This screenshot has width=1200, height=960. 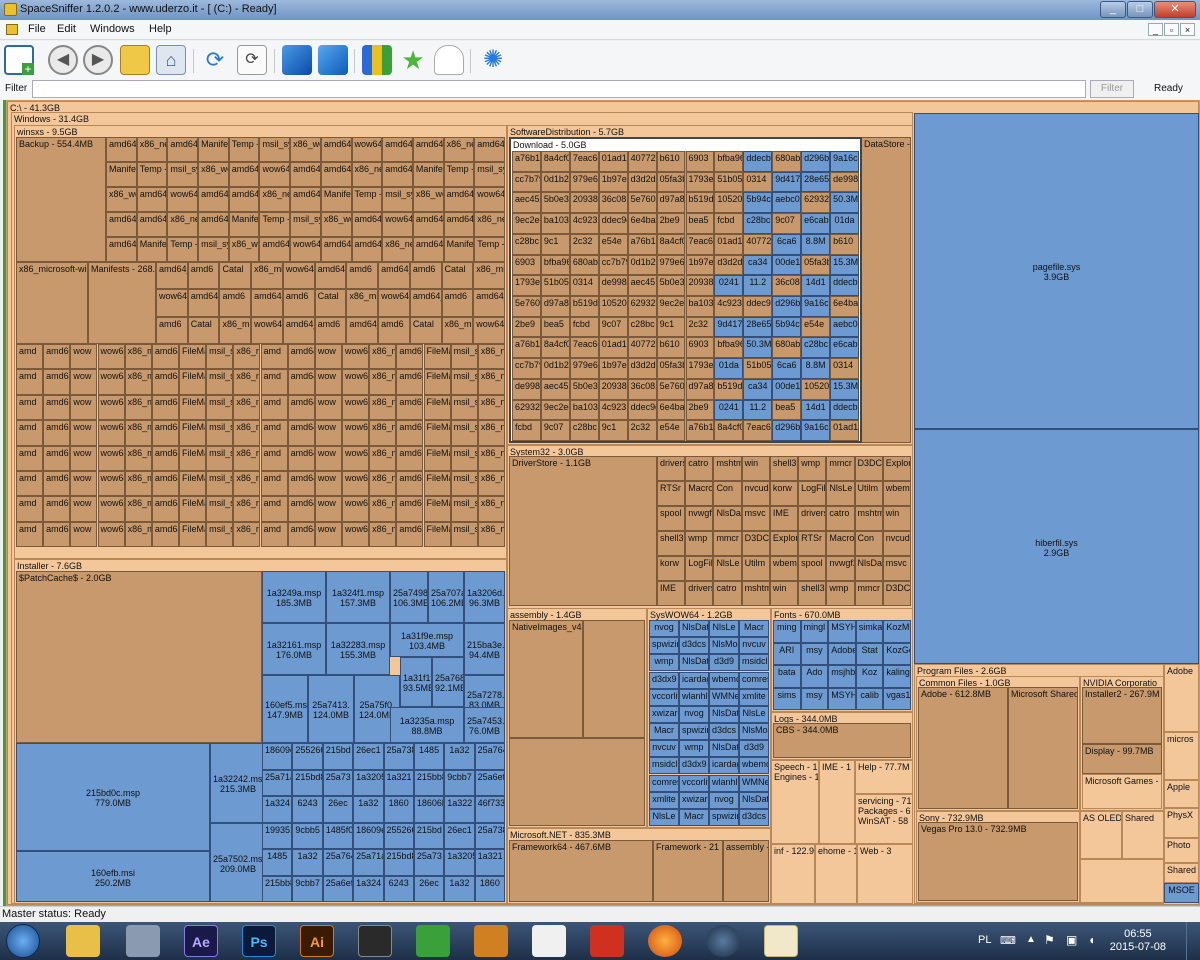 What do you see at coordinates (338, 835) in the screenshot?
I see `installer-file-block: 1485f0` at bounding box center [338, 835].